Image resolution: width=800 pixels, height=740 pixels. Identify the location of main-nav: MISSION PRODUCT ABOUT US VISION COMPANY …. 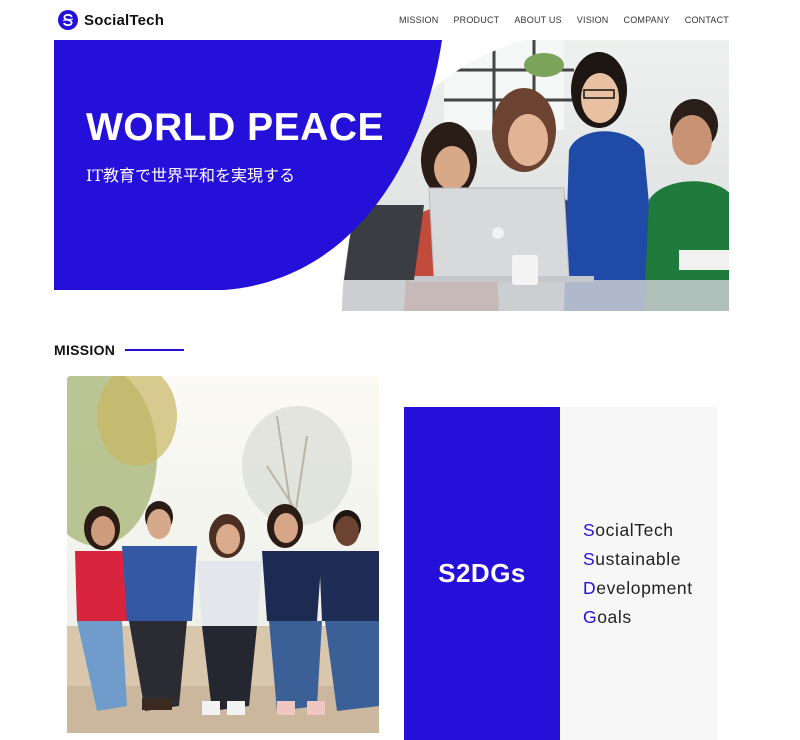
(564, 20).